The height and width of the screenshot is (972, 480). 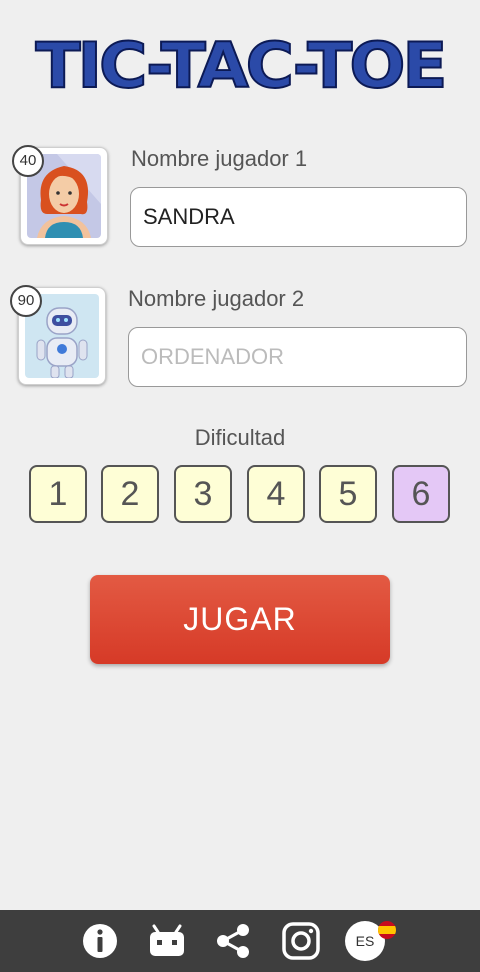 I want to click on difficulty-2-button: 2, so click(x=130, y=494).